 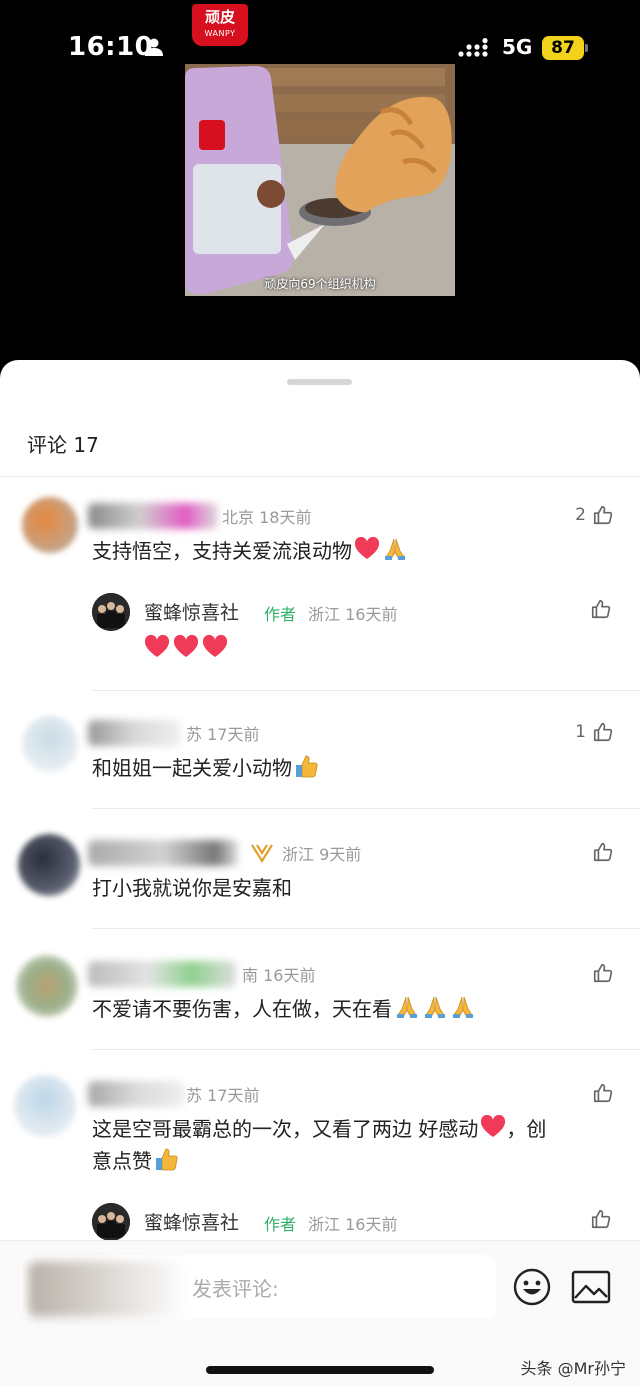 What do you see at coordinates (586, 48) in the screenshot?
I see `battery-icon` at bounding box center [586, 48].